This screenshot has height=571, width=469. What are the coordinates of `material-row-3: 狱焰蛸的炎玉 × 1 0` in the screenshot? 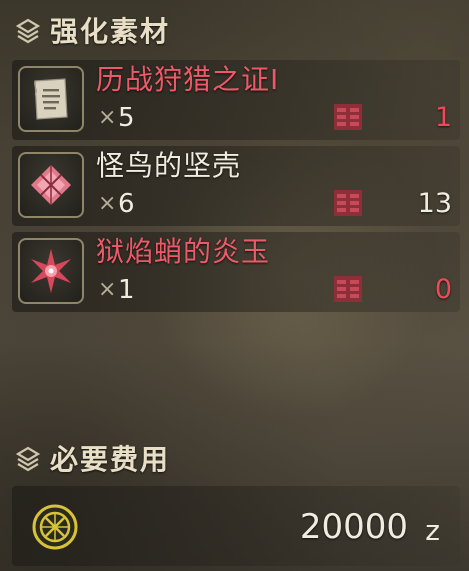 It's located at (236, 272).